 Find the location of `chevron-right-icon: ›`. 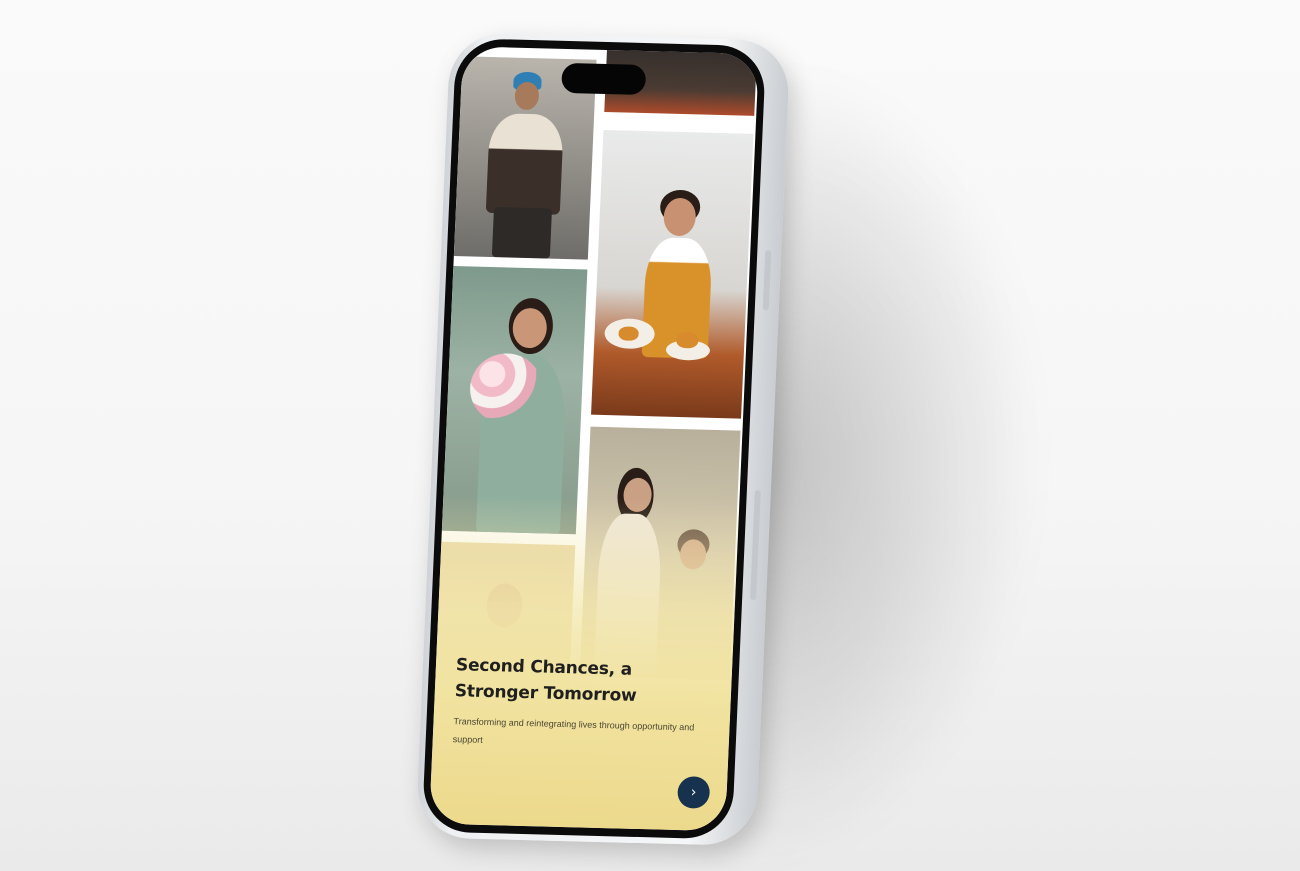

chevron-right-icon: › is located at coordinates (693, 792).